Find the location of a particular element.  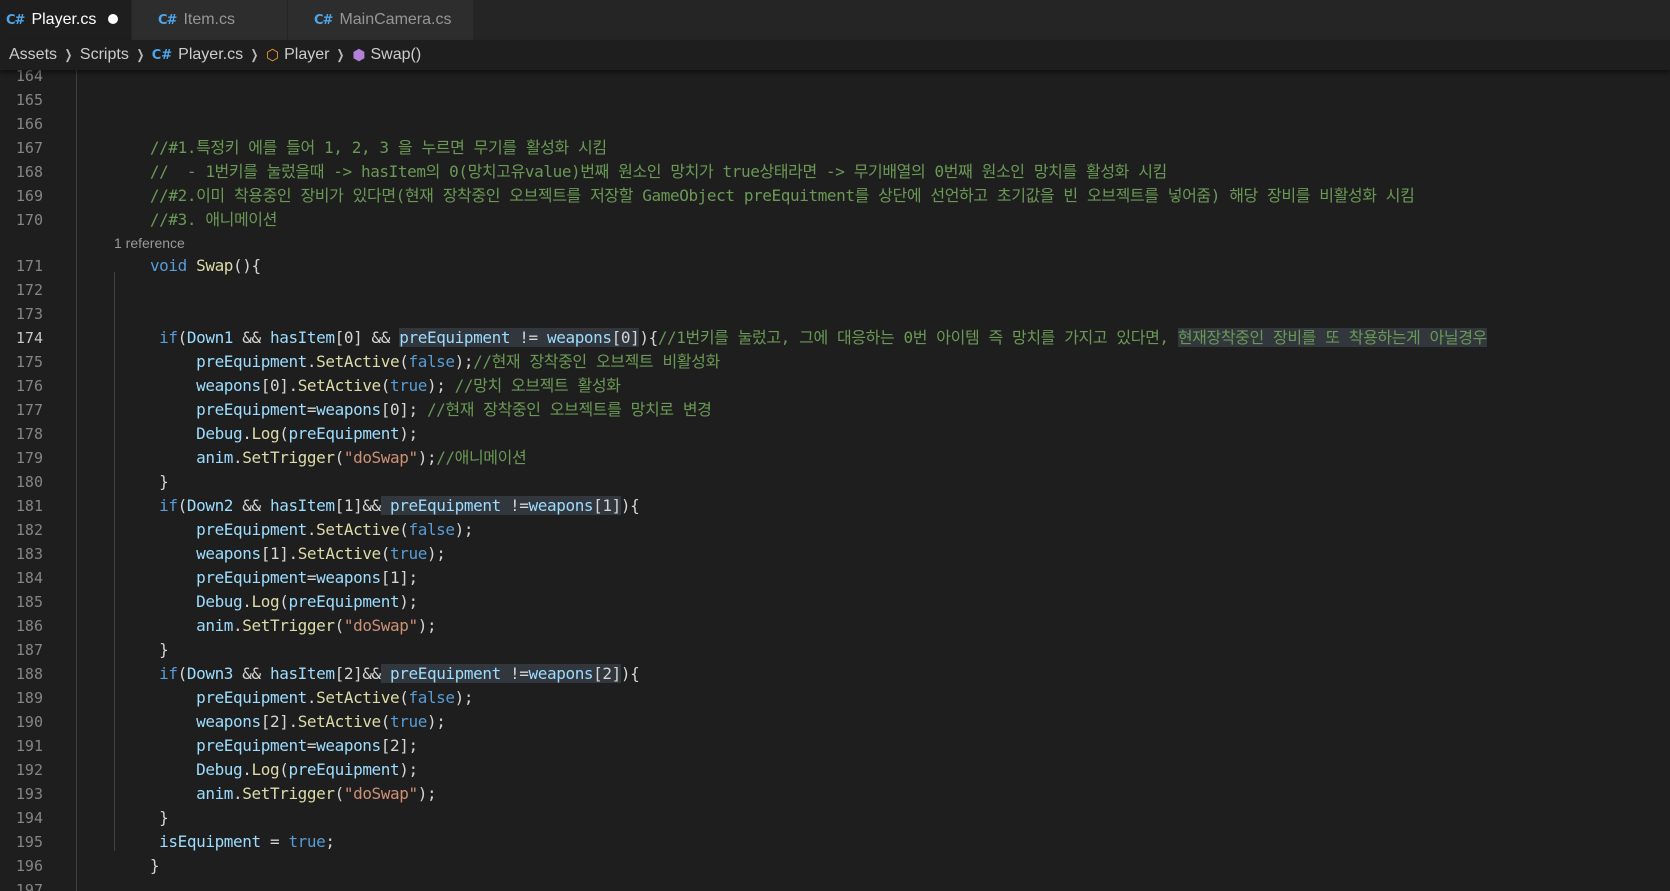

code-text: //#3. 애니메이션 is located at coordinates (195, 220).